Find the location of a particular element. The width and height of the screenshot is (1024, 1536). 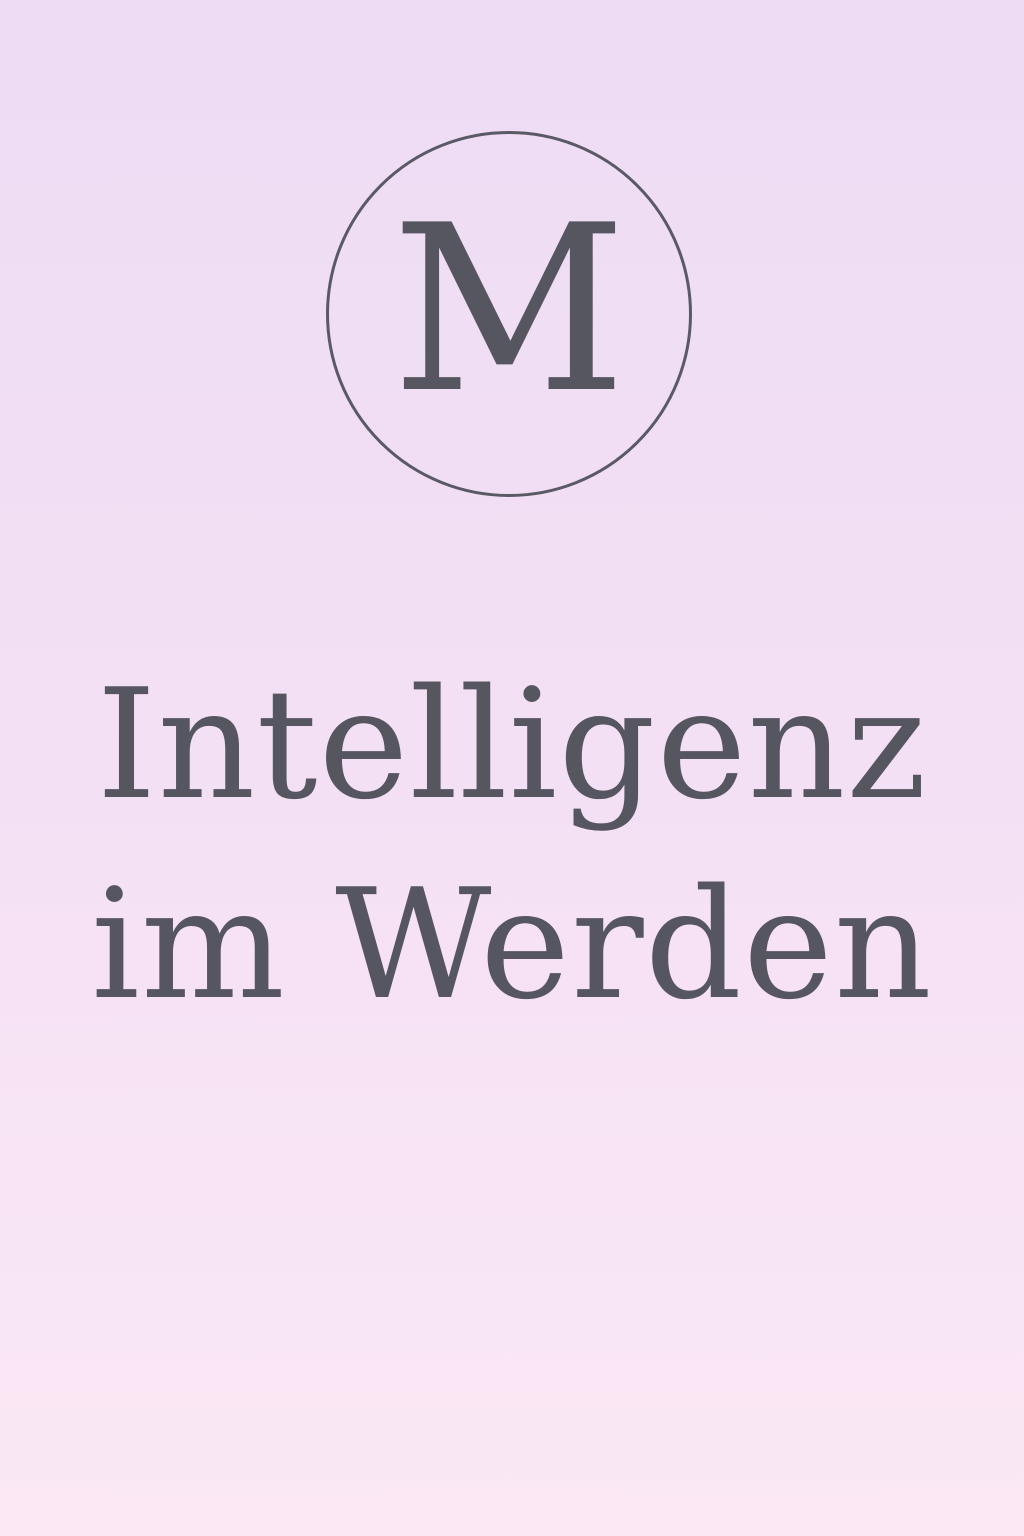

logo-letter: M is located at coordinates (509, 310).